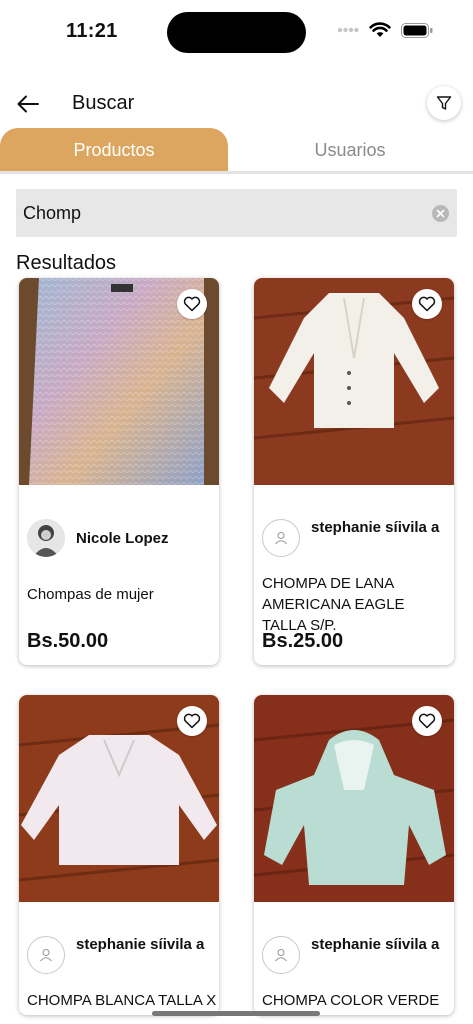 This screenshot has width=473, height=1024. I want to click on filter-icon, so click(444, 103).